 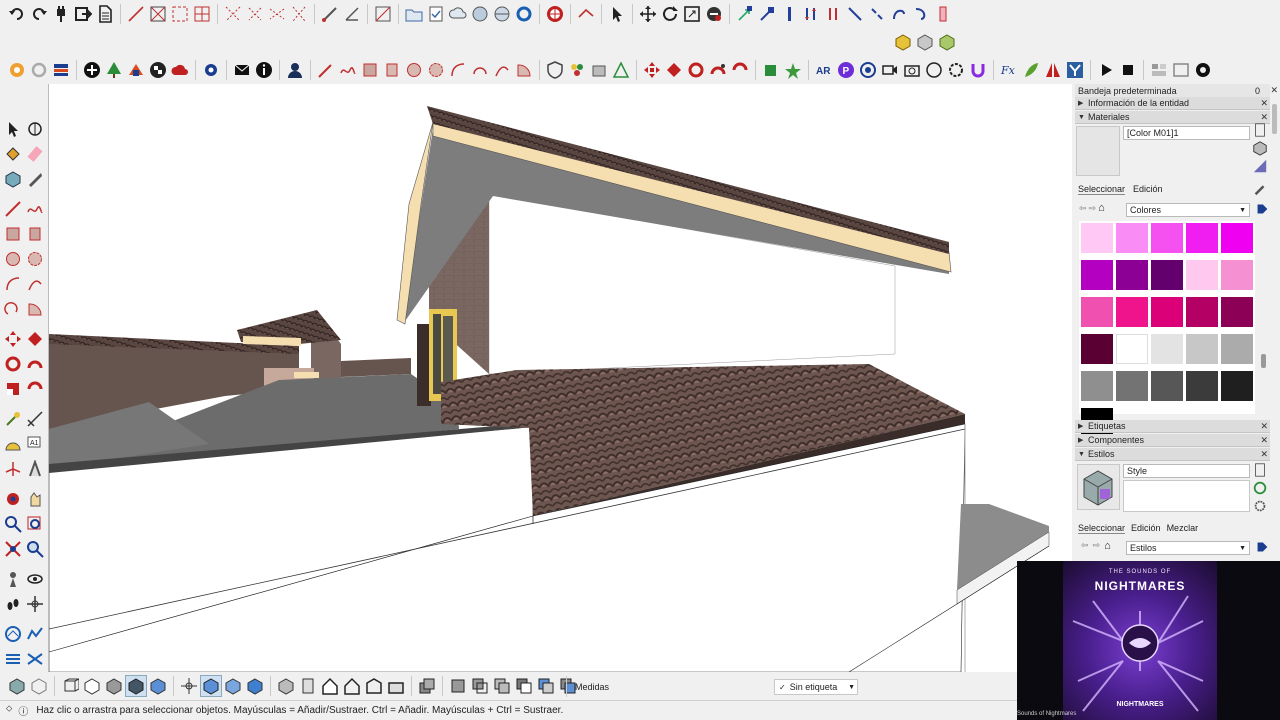 What do you see at coordinates (502, 14) in the screenshot?
I see `sphere-2-icon` at bounding box center [502, 14].